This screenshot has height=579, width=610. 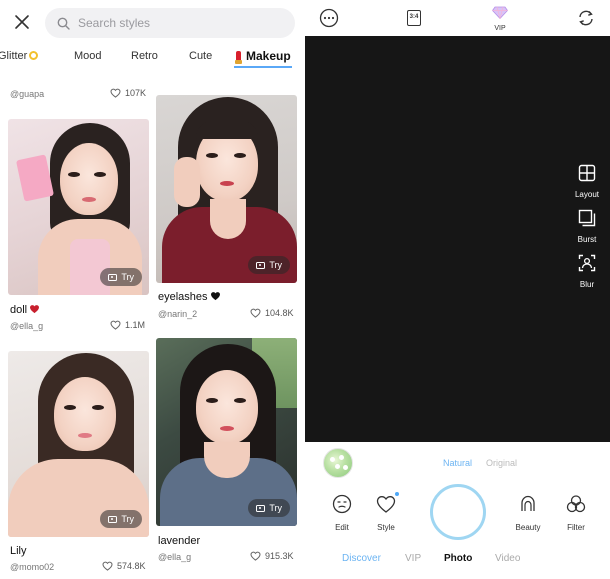 I want to click on more-options-icon, so click(x=329, y=18).